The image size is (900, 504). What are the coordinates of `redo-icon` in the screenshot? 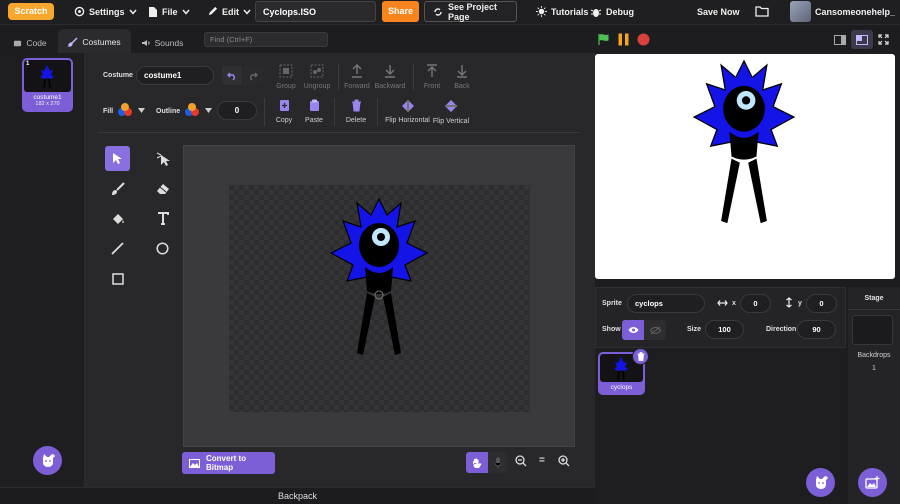 It's located at (253, 76).